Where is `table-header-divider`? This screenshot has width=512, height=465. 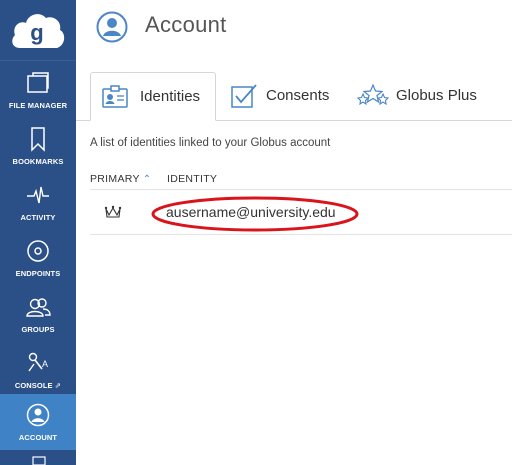
table-header-divider is located at coordinates (301, 189).